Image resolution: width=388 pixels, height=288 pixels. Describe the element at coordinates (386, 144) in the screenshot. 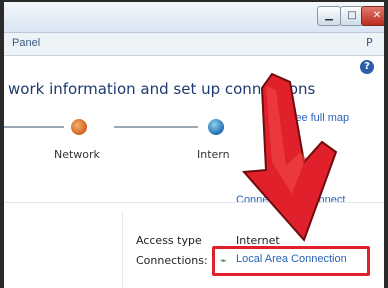

I see `screen-edge` at that location.